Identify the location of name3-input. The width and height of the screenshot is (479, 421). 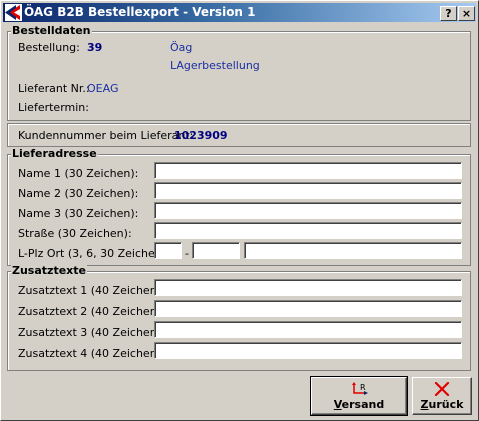
(308, 210).